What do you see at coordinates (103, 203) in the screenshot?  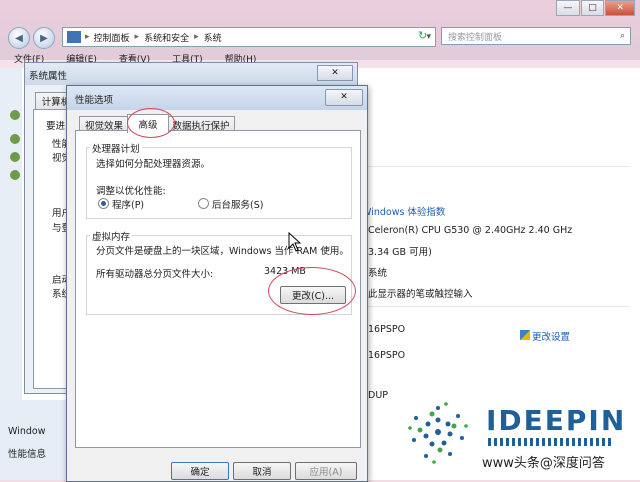 I see `radio-programs` at bounding box center [103, 203].